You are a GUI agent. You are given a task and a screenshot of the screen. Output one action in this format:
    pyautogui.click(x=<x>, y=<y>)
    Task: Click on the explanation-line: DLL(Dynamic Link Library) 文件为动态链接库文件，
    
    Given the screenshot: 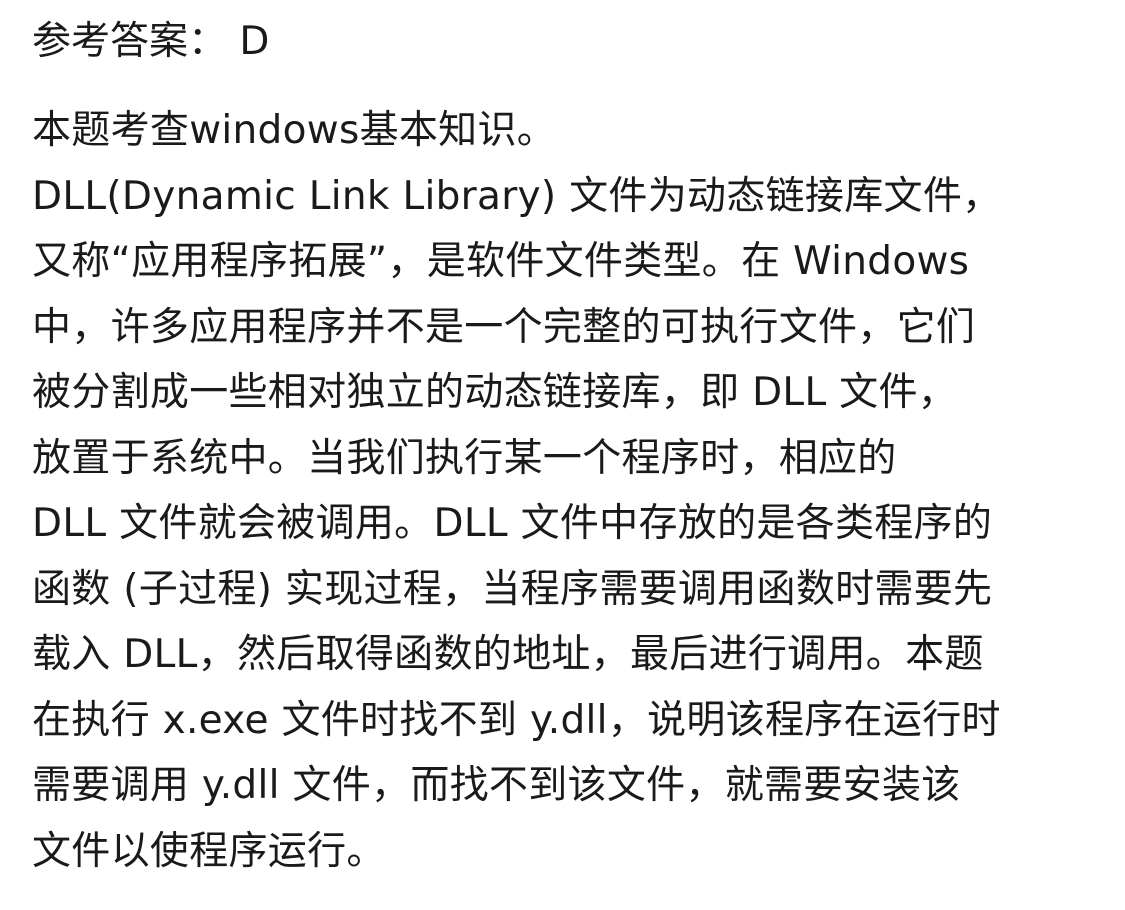 What is the action you would take?
    pyautogui.click(x=517, y=196)
    